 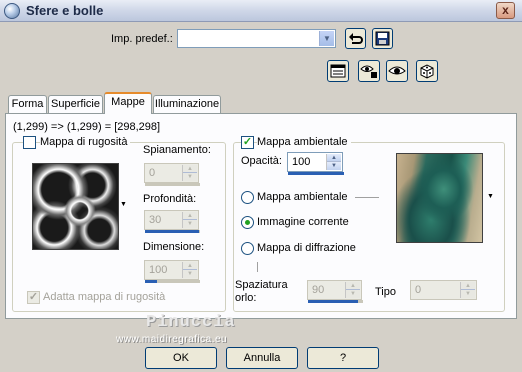 What do you see at coordinates (189, 220) in the screenshot?
I see `depth-spinner: ▲ ▼` at bounding box center [189, 220].